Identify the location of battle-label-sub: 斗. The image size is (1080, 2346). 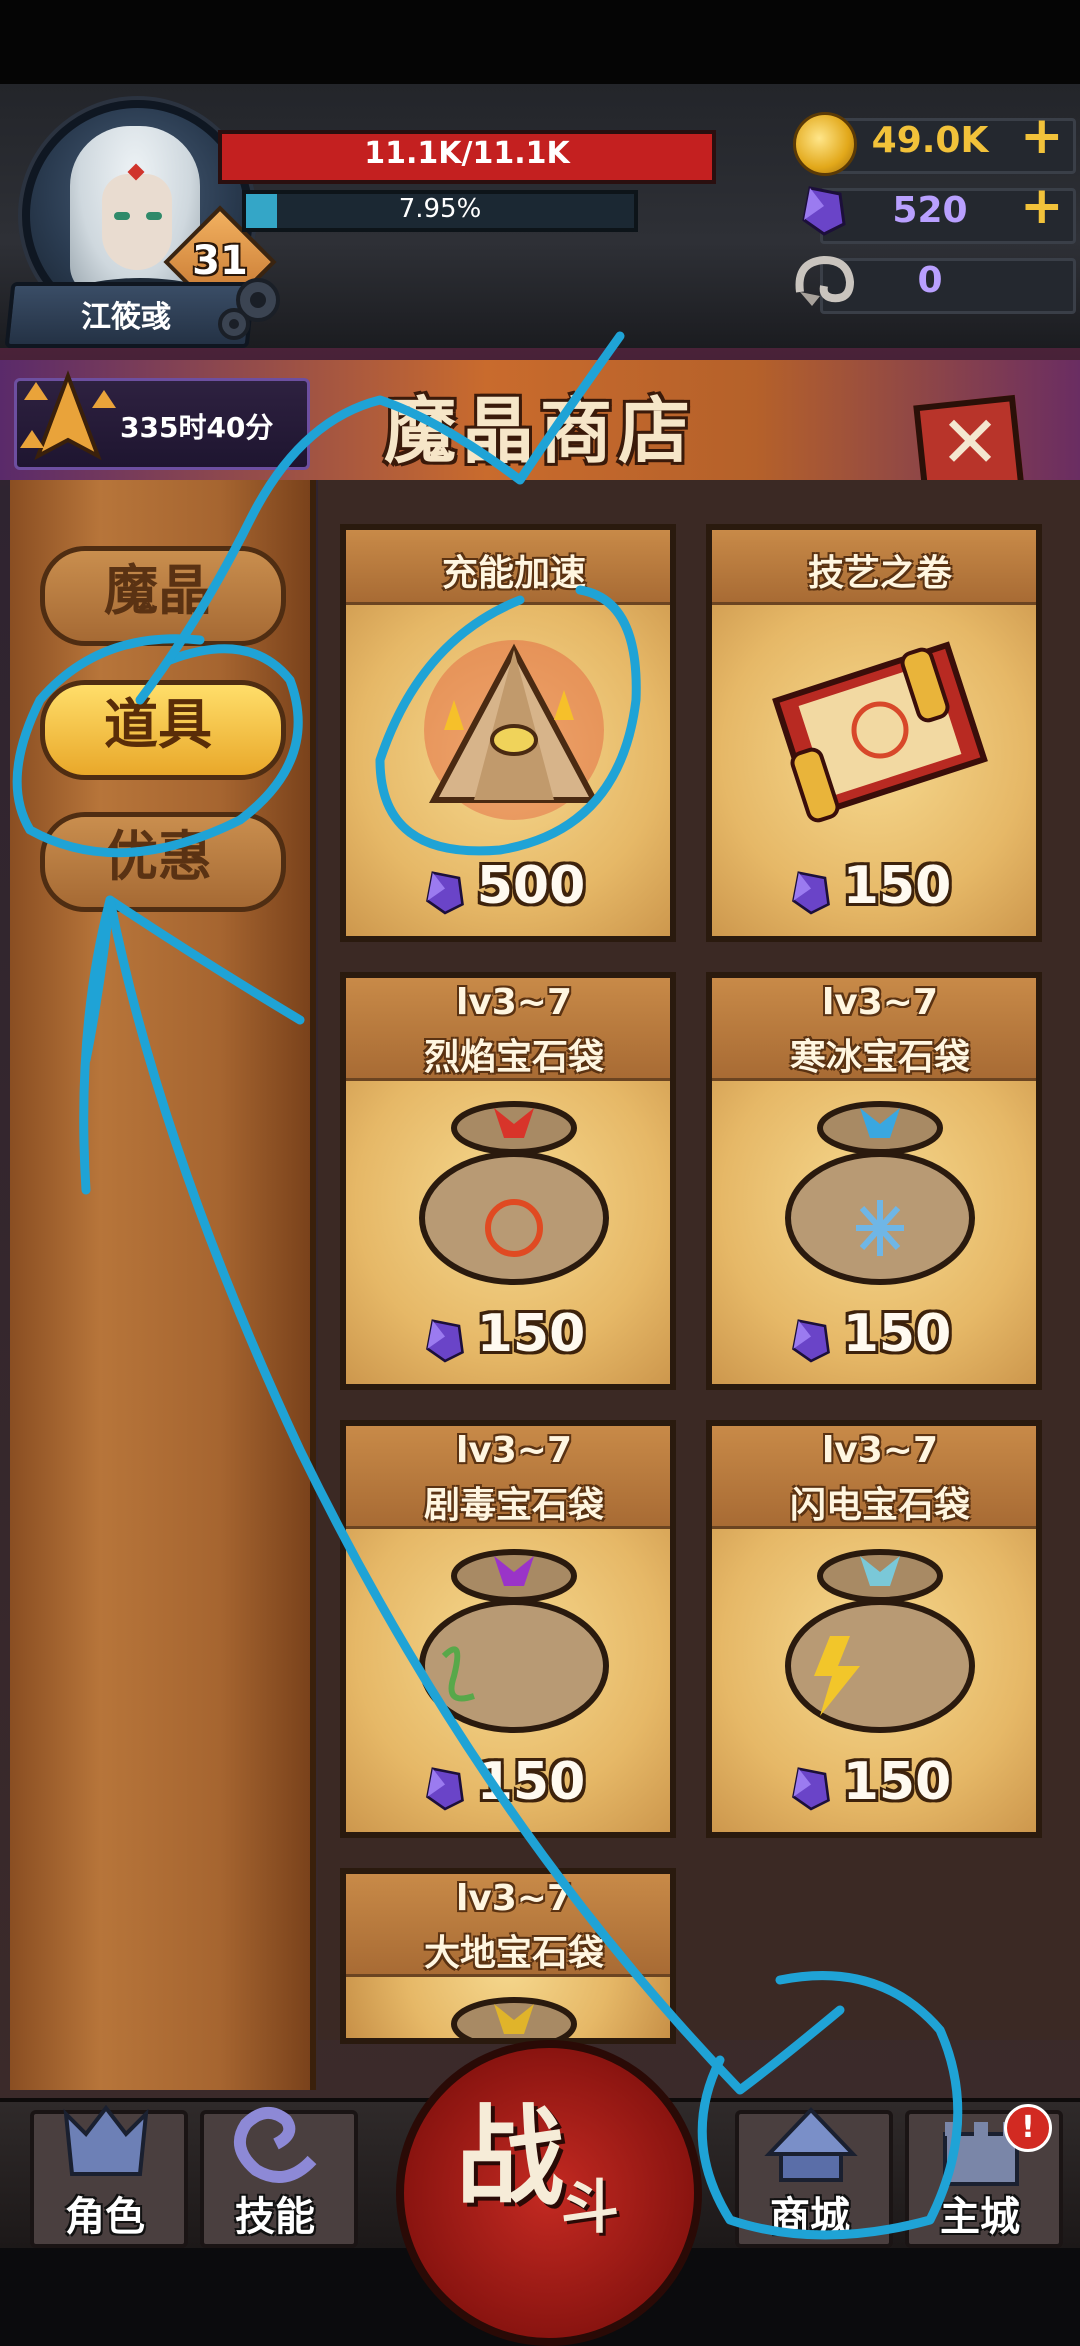
(589, 2207).